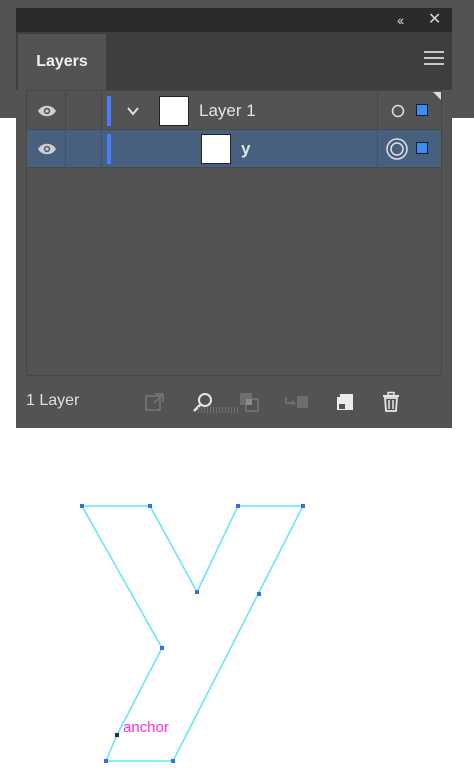 This screenshot has width=474, height=781. What do you see at coordinates (398, 111) in the screenshot?
I see `target-circle-icon` at bounding box center [398, 111].